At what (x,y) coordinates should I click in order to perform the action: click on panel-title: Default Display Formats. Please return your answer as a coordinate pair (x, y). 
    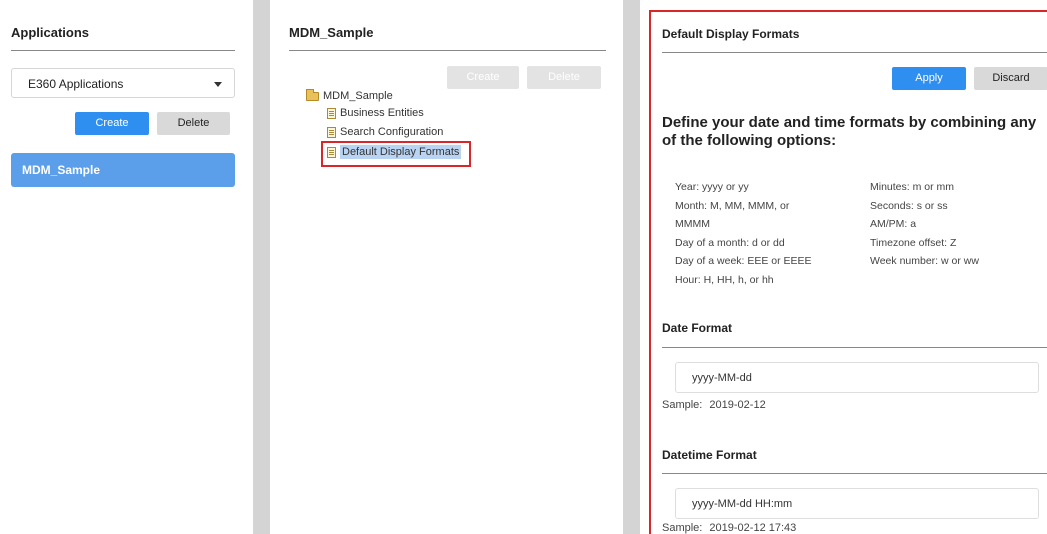
    Looking at the image, I should click on (731, 34).